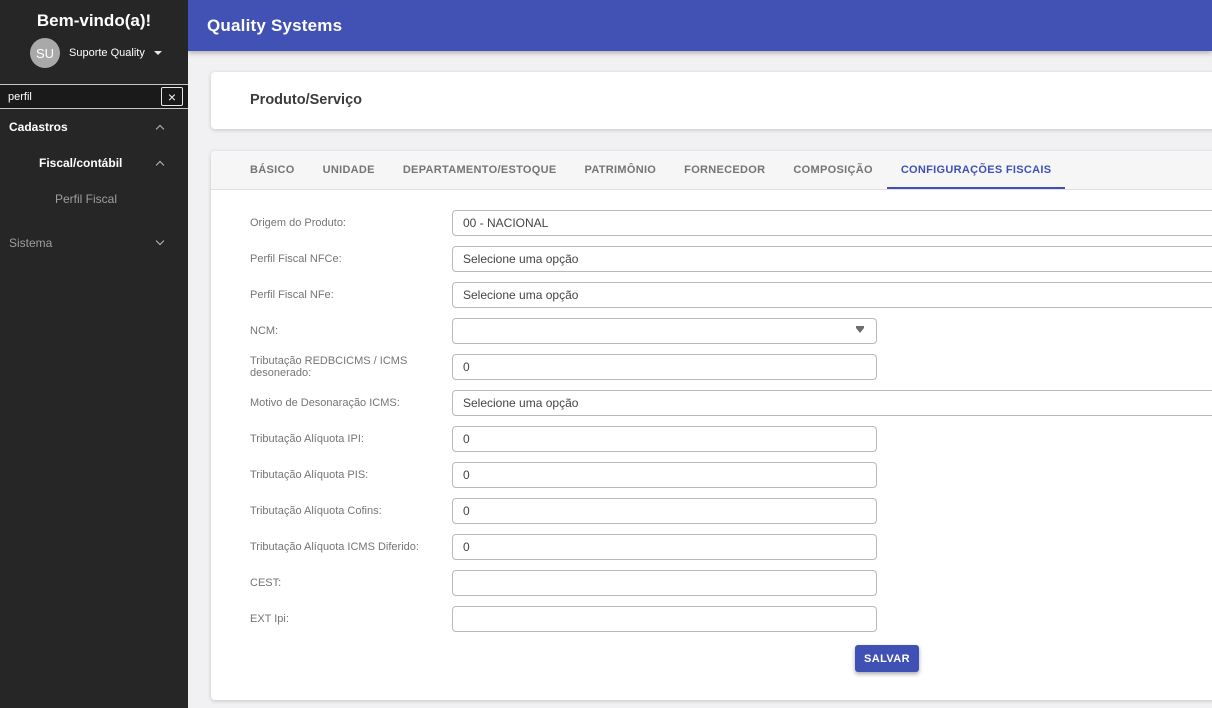 Image resolution: width=1212 pixels, height=708 pixels. What do you see at coordinates (94, 20) in the screenshot?
I see `welcome-title: Bem-vindo(a)!` at bounding box center [94, 20].